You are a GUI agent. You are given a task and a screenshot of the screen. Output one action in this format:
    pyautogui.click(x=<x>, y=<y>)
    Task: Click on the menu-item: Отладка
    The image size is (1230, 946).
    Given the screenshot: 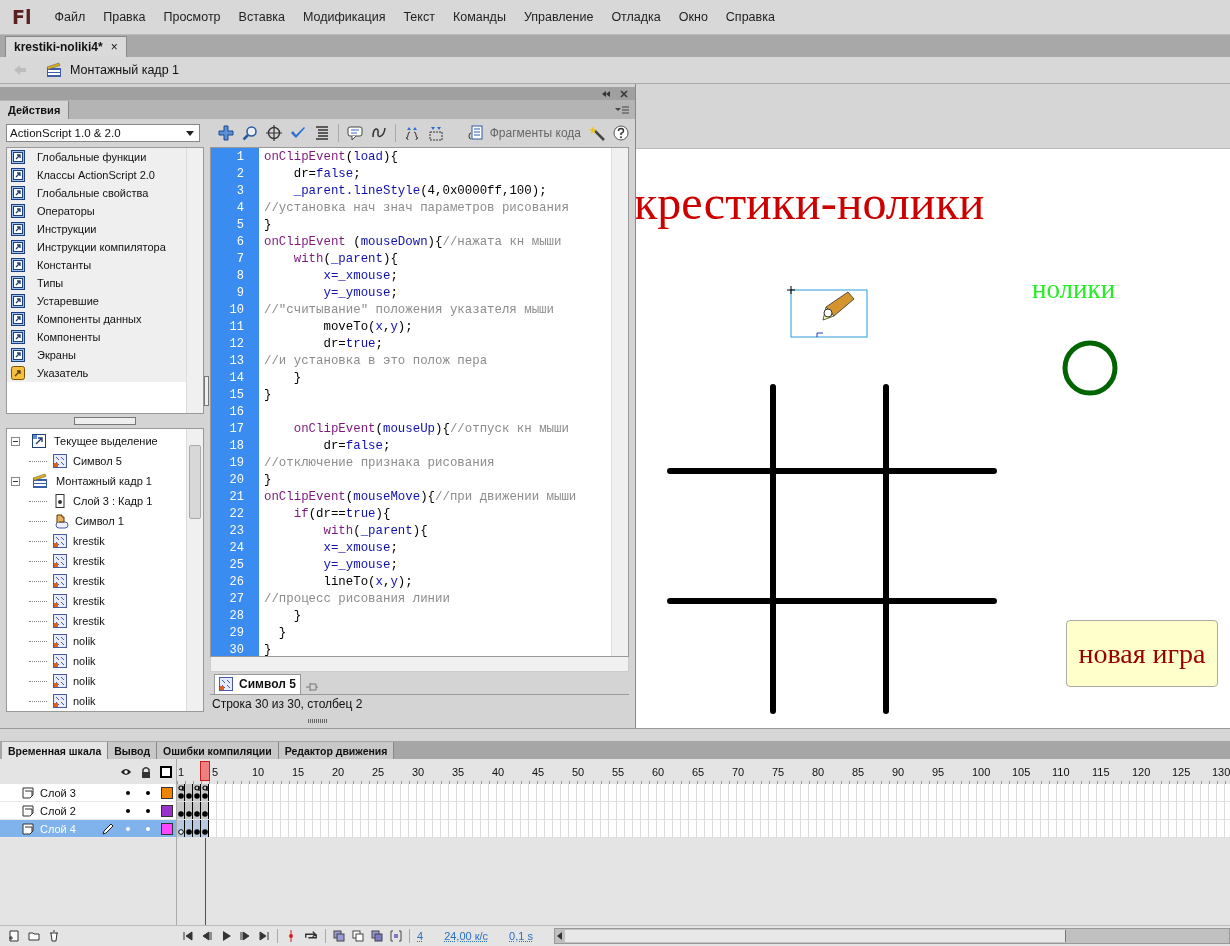 What is the action you would take?
    pyautogui.click(x=636, y=17)
    